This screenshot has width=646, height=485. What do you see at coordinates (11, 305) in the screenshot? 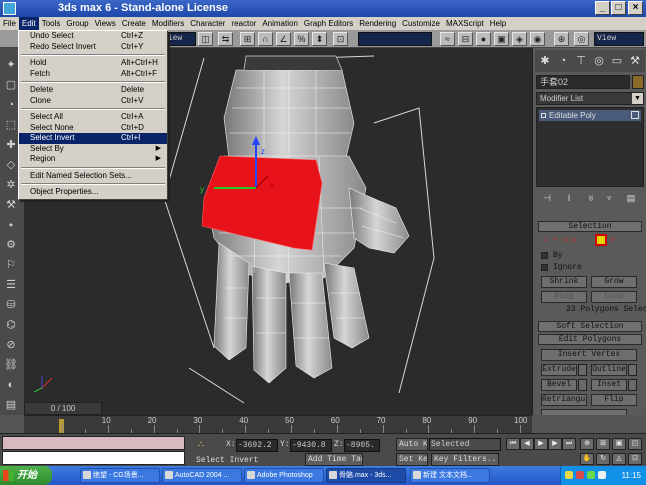
I see `character-icon: ⛁` at bounding box center [11, 305].